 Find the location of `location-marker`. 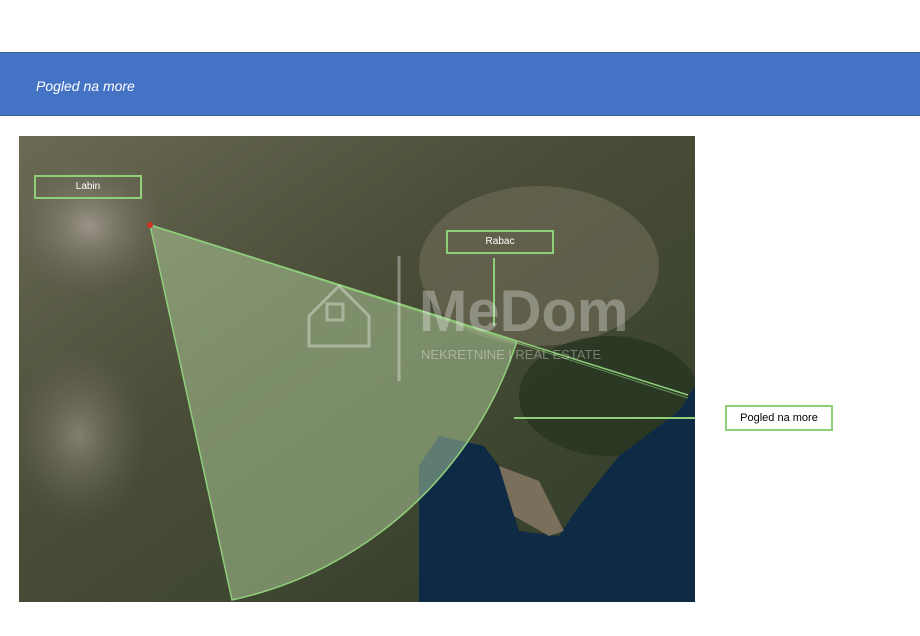

location-marker is located at coordinates (150, 225).